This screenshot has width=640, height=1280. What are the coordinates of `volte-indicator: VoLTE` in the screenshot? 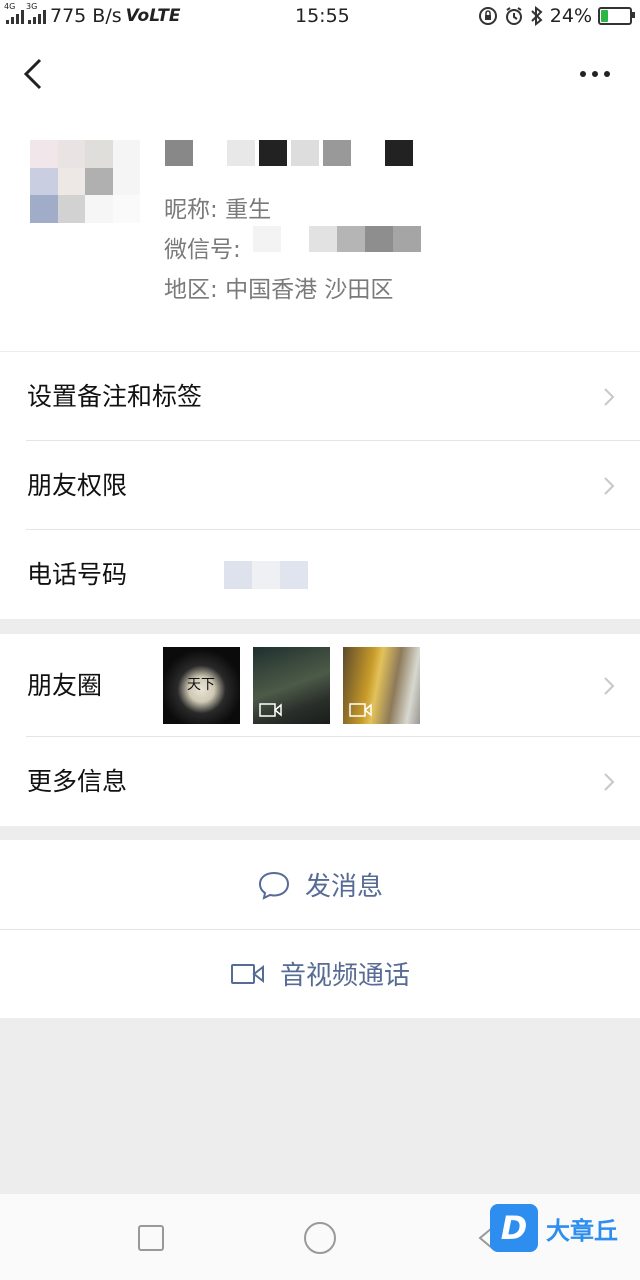 It's located at (153, 16).